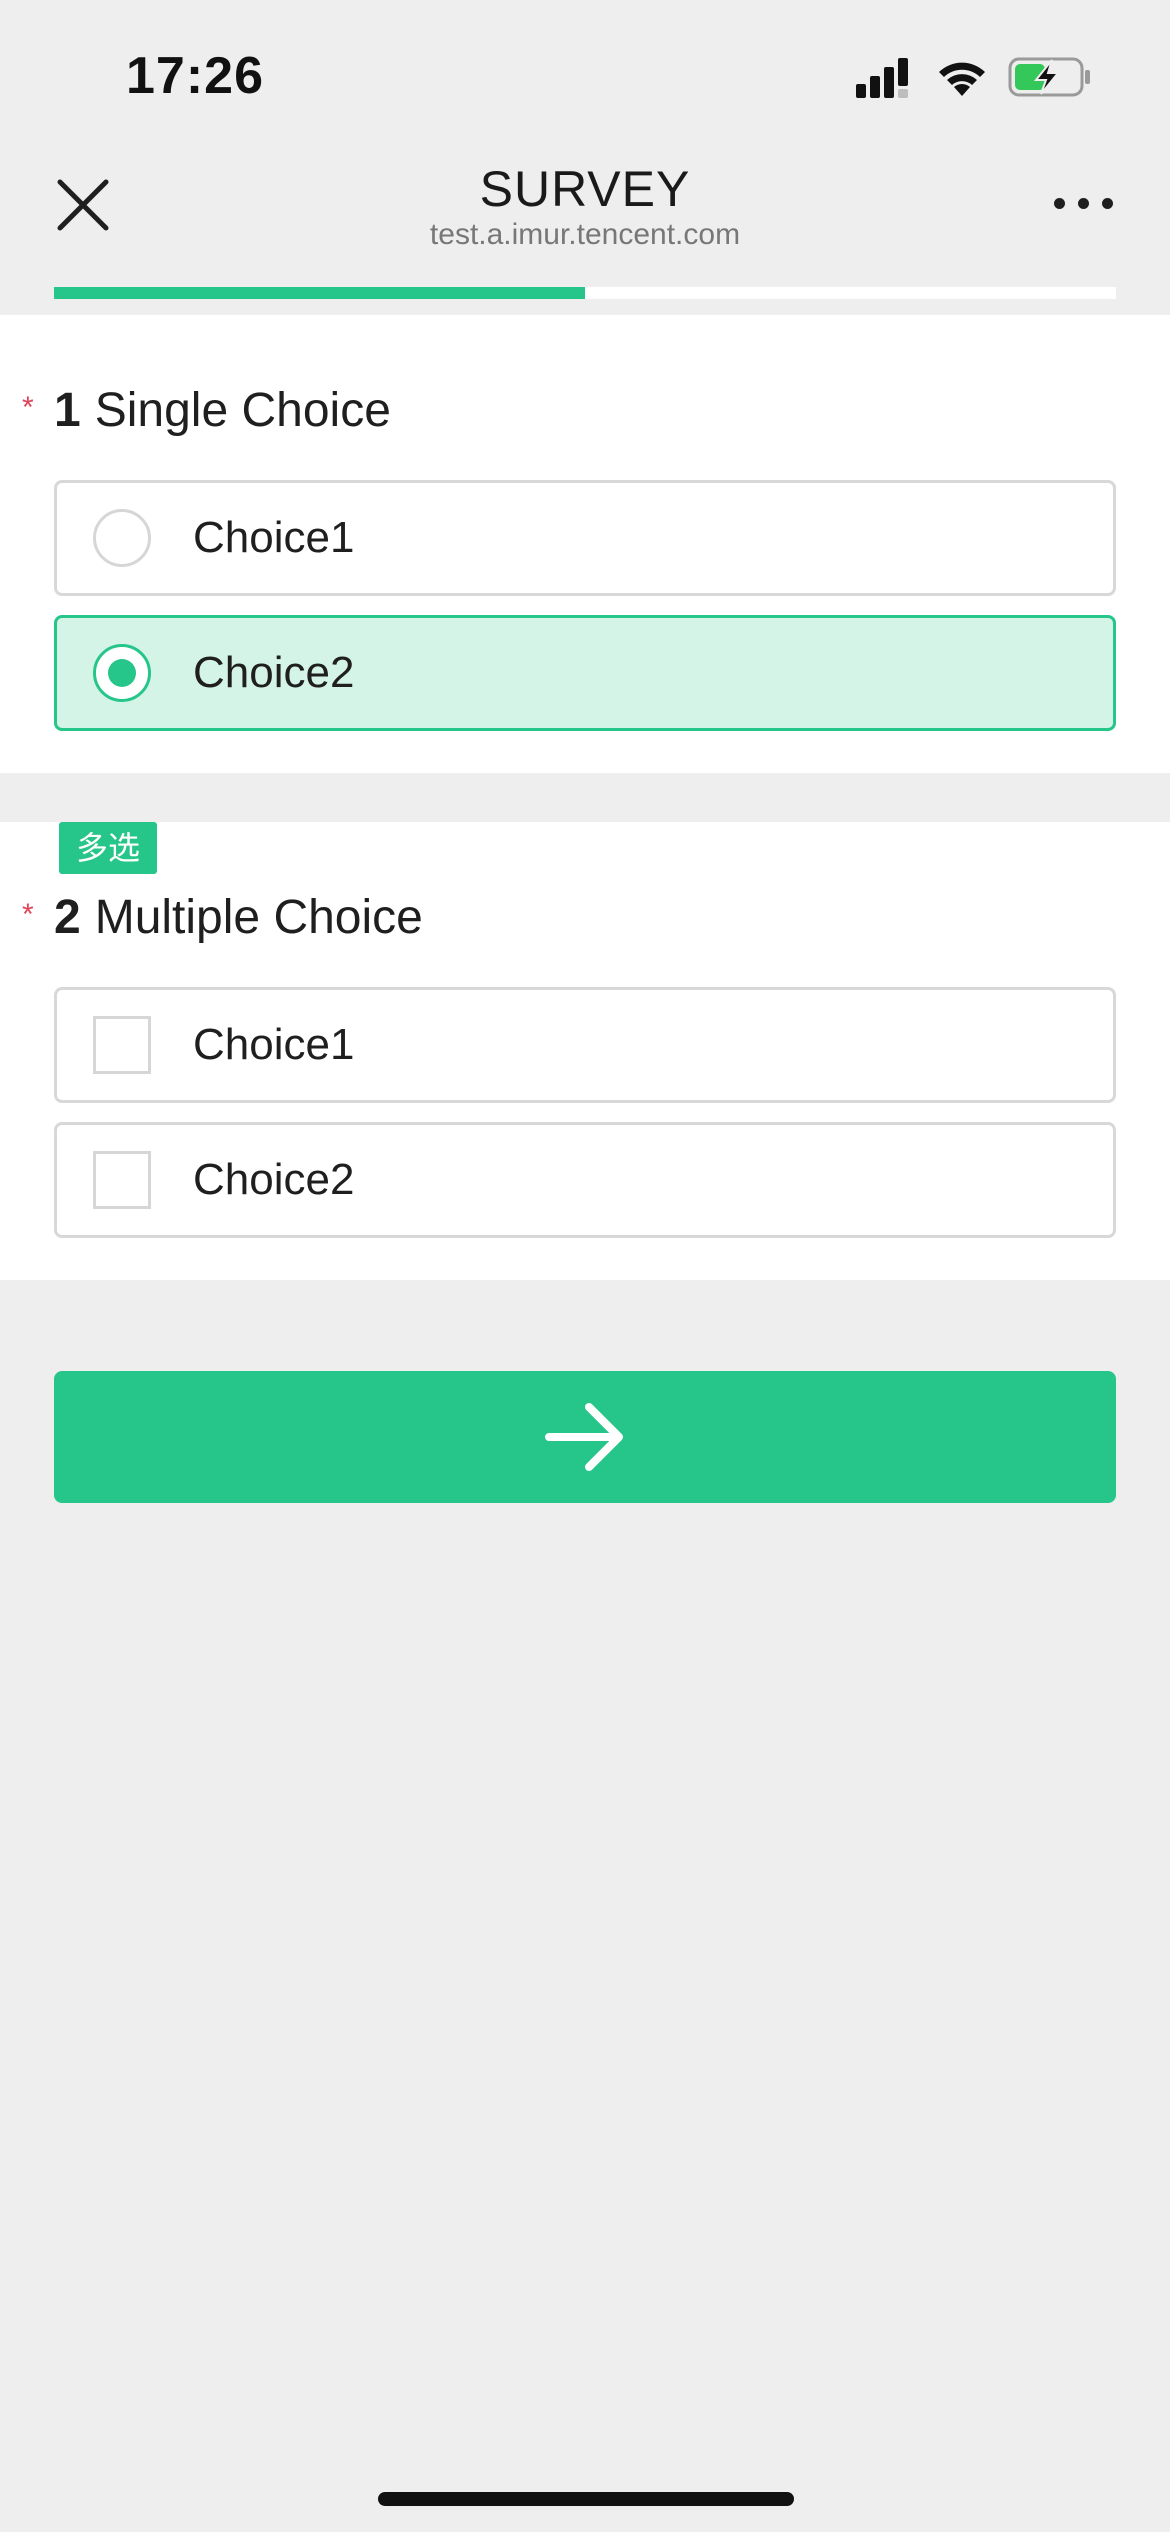  Describe the element at coordinates (882, 78) in the screenshot. I see `signal-icon` at that location.